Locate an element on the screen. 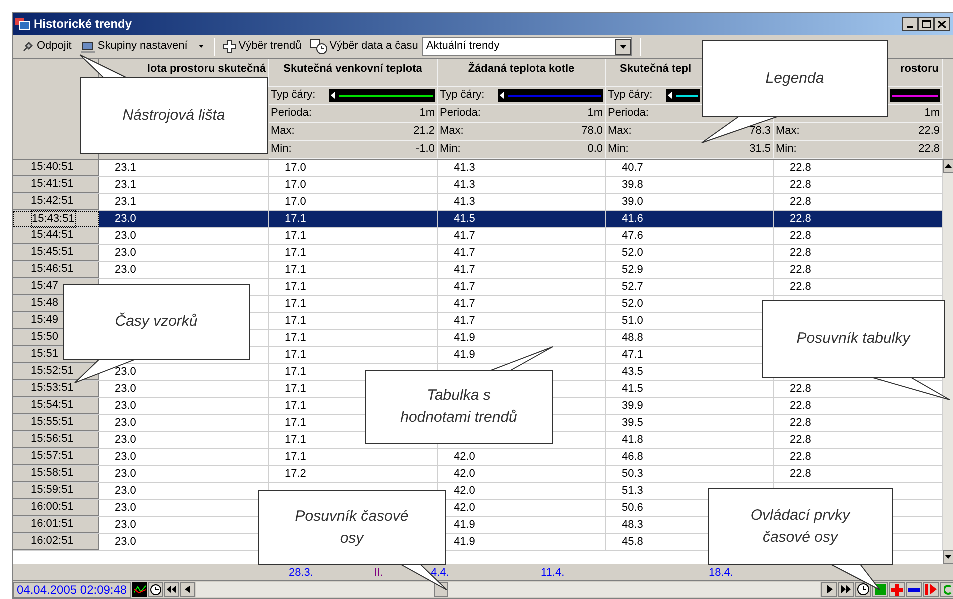  time-cell: 15:43:51 is located at coordinates (53, 219).